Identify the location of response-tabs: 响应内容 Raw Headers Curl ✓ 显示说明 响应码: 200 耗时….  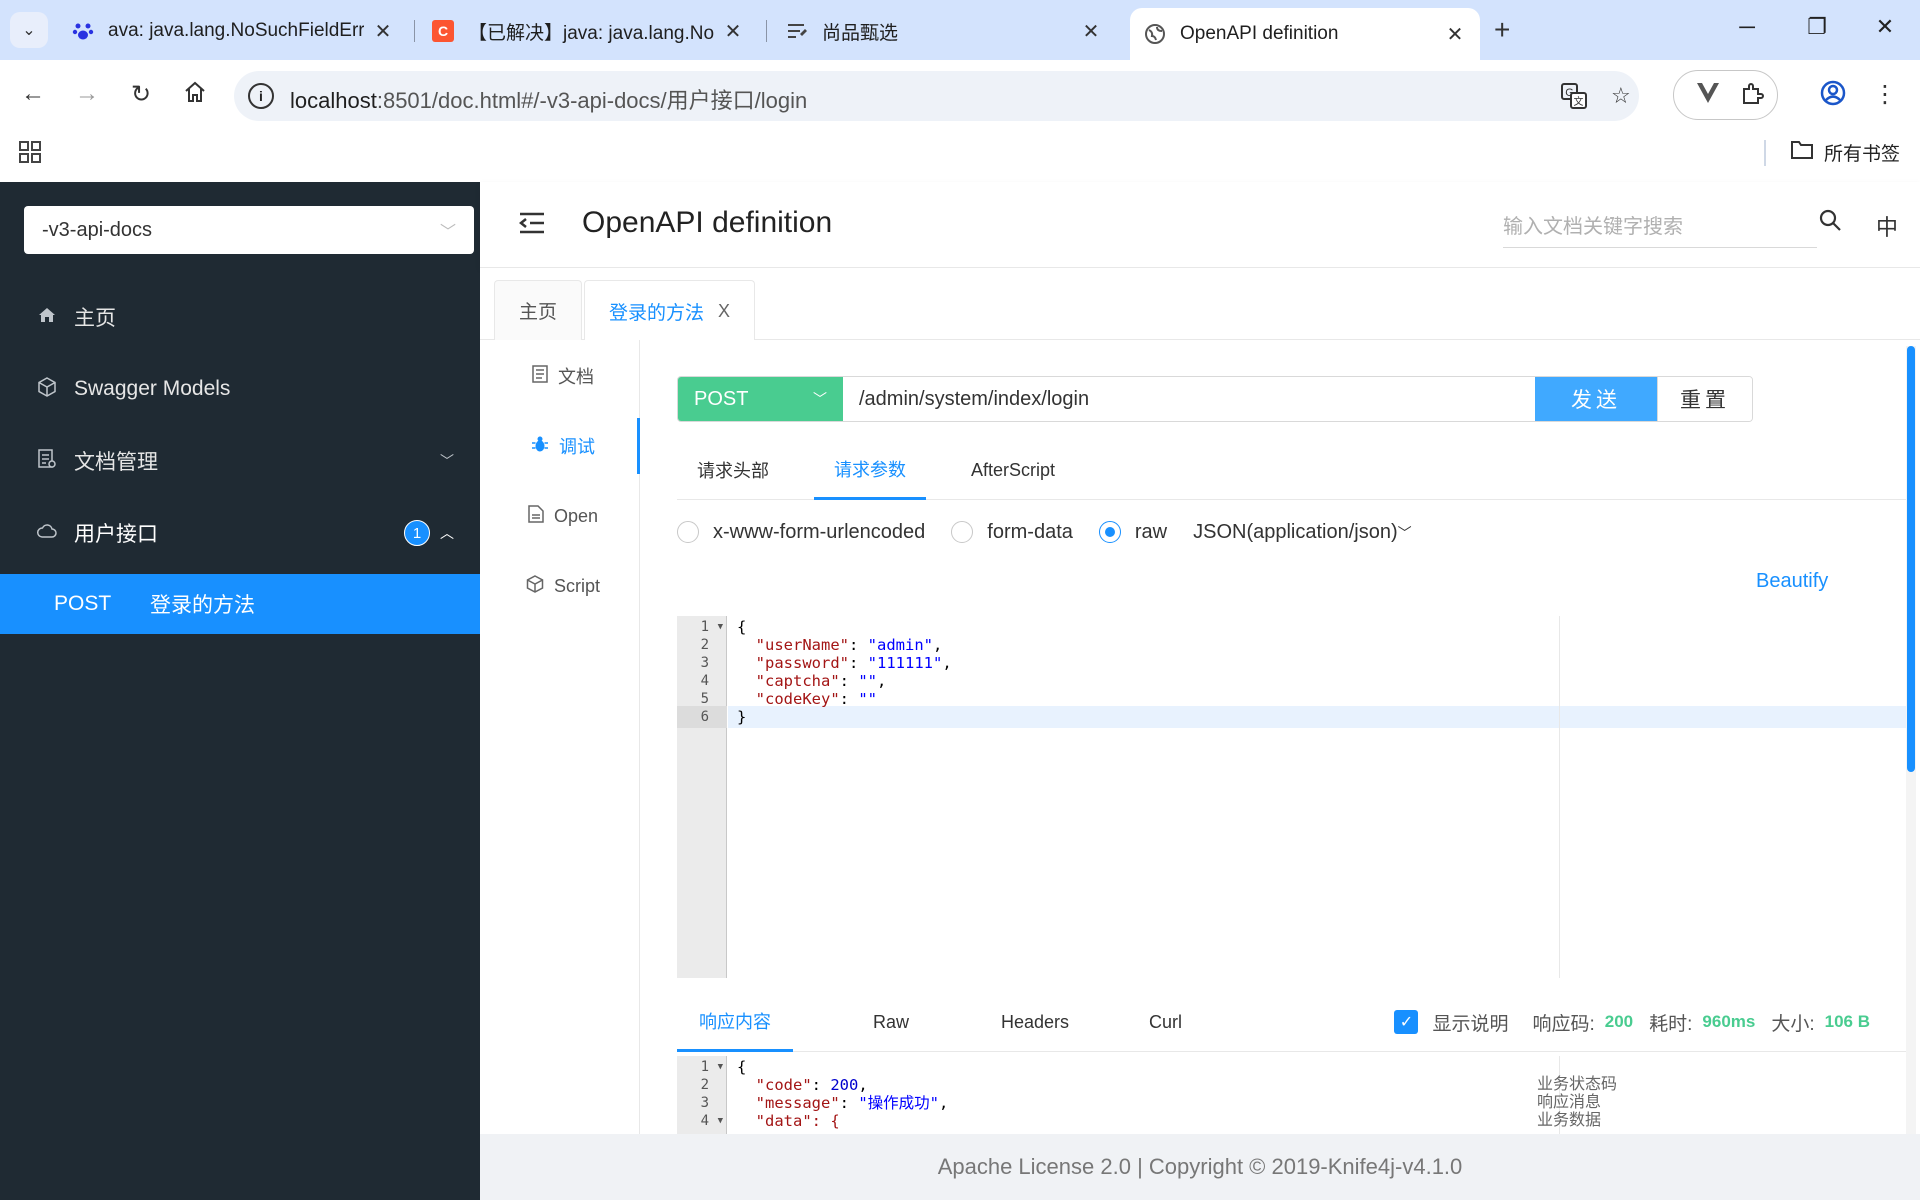
(1291, 1022).